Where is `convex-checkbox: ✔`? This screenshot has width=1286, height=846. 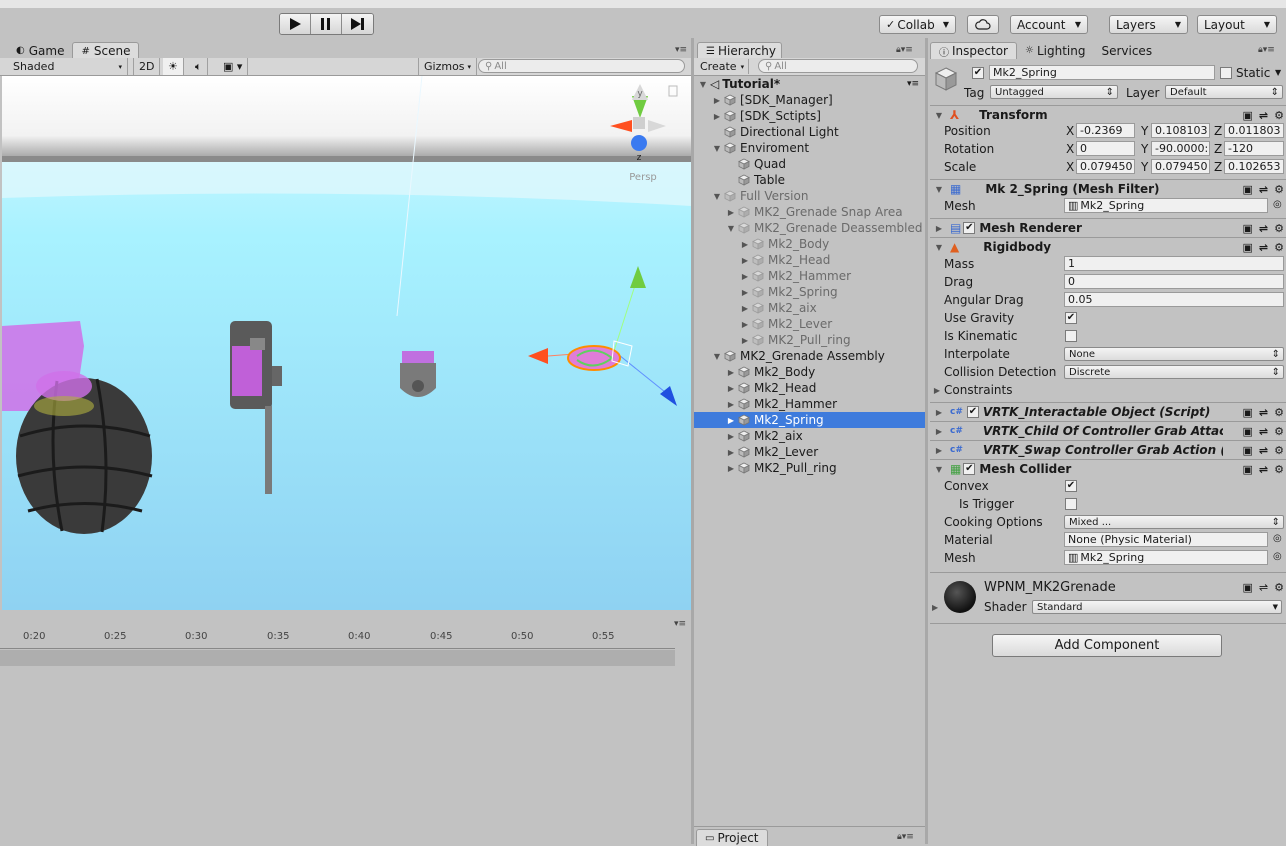 convex-checkbox: ✔ is located at coordinates (1071, 486).